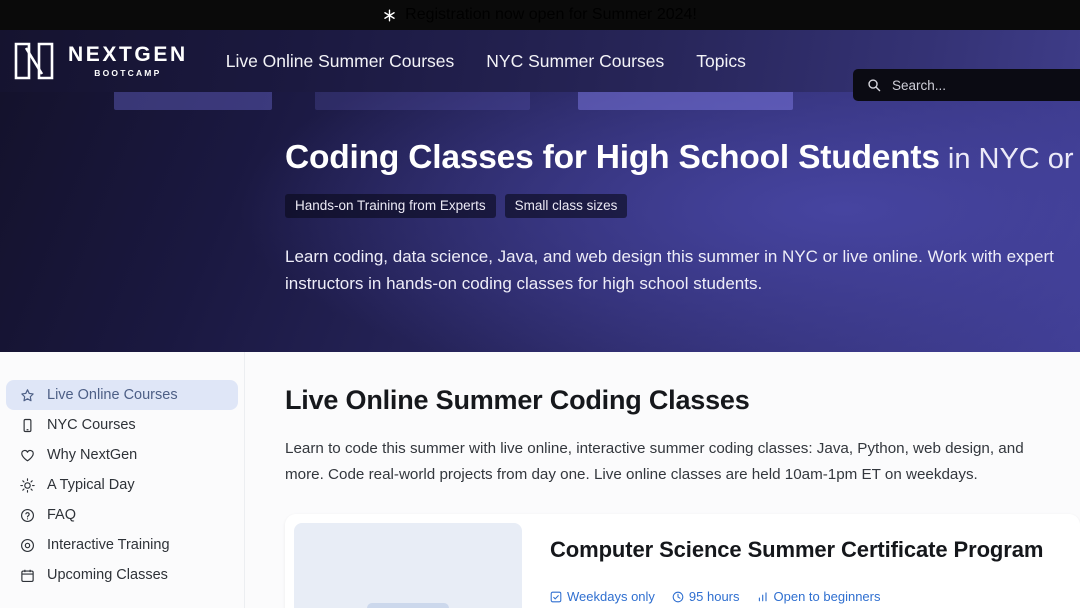 The image size is (1080, 608). What do you see at coordinates (556, 597) in the screenshot?
I see `checkbox-icon` at bounding box center [556, 597].